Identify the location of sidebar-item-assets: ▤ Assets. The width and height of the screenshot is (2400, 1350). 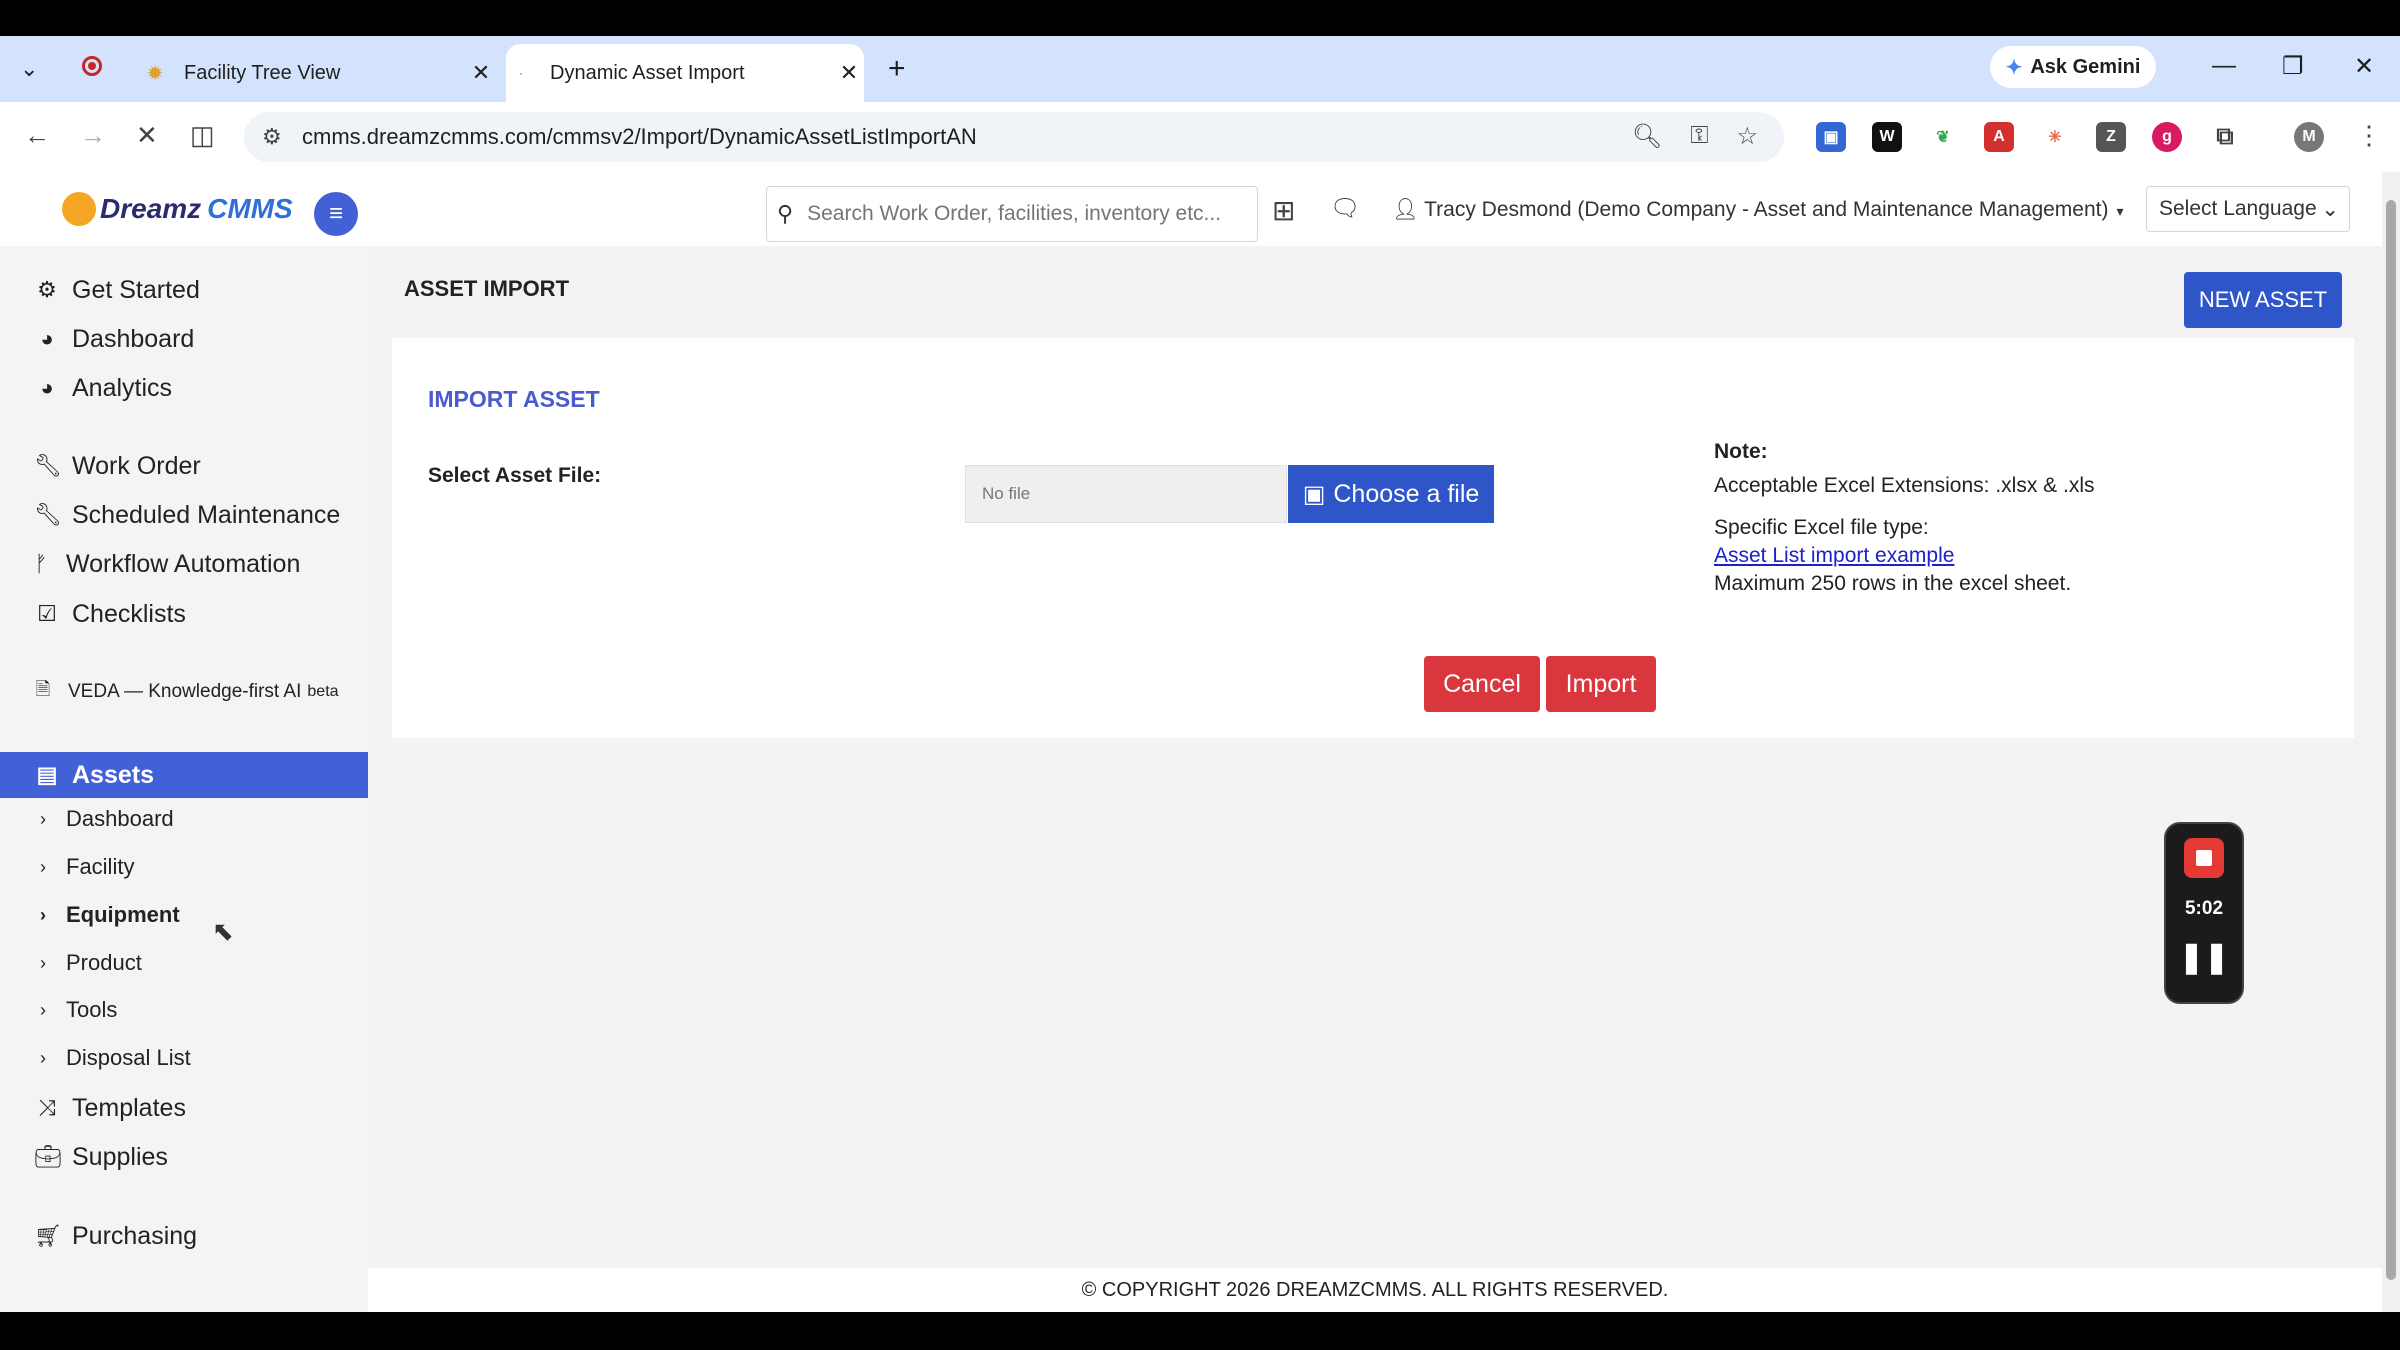
(184, 775).